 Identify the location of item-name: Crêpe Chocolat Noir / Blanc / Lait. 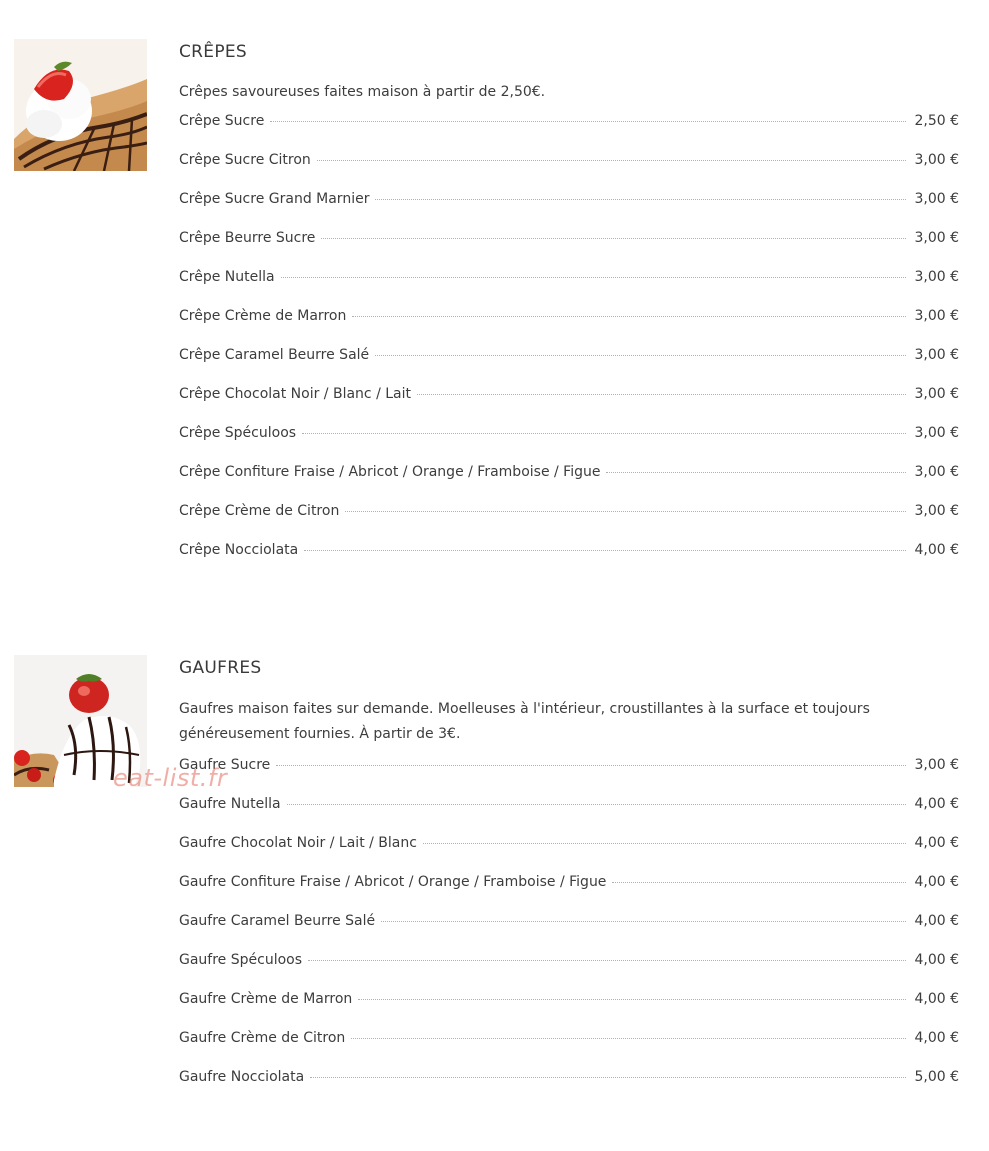
(295, 394).